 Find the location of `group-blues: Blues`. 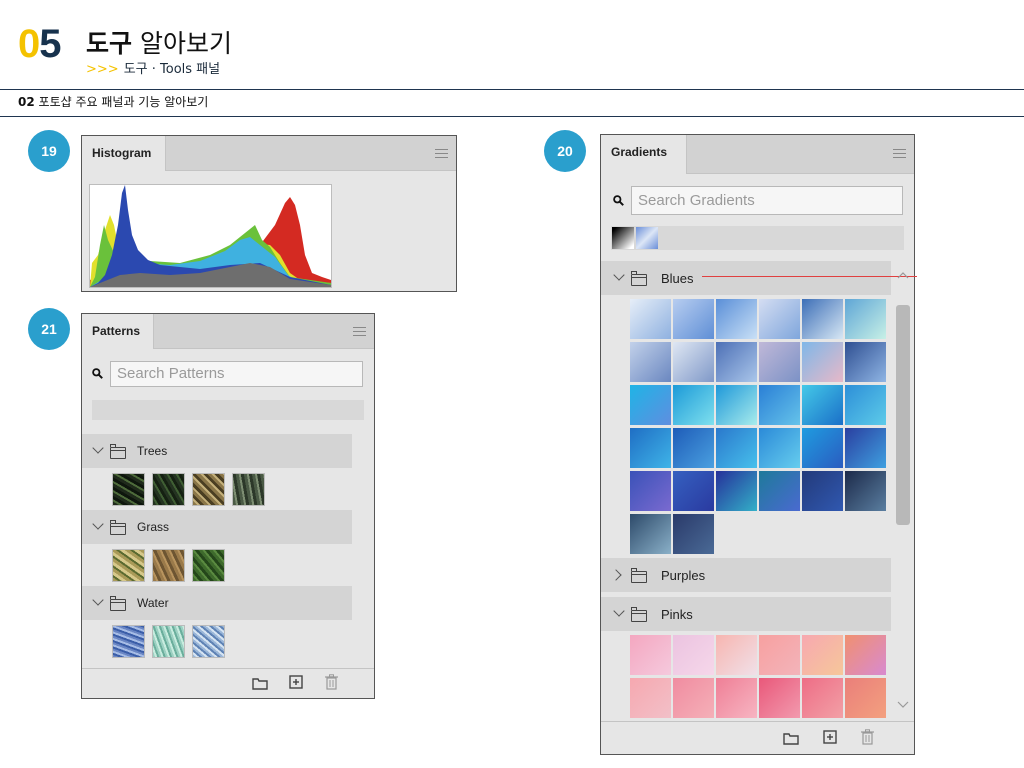

group-blues: Blues is located at coordinates (746, 278).